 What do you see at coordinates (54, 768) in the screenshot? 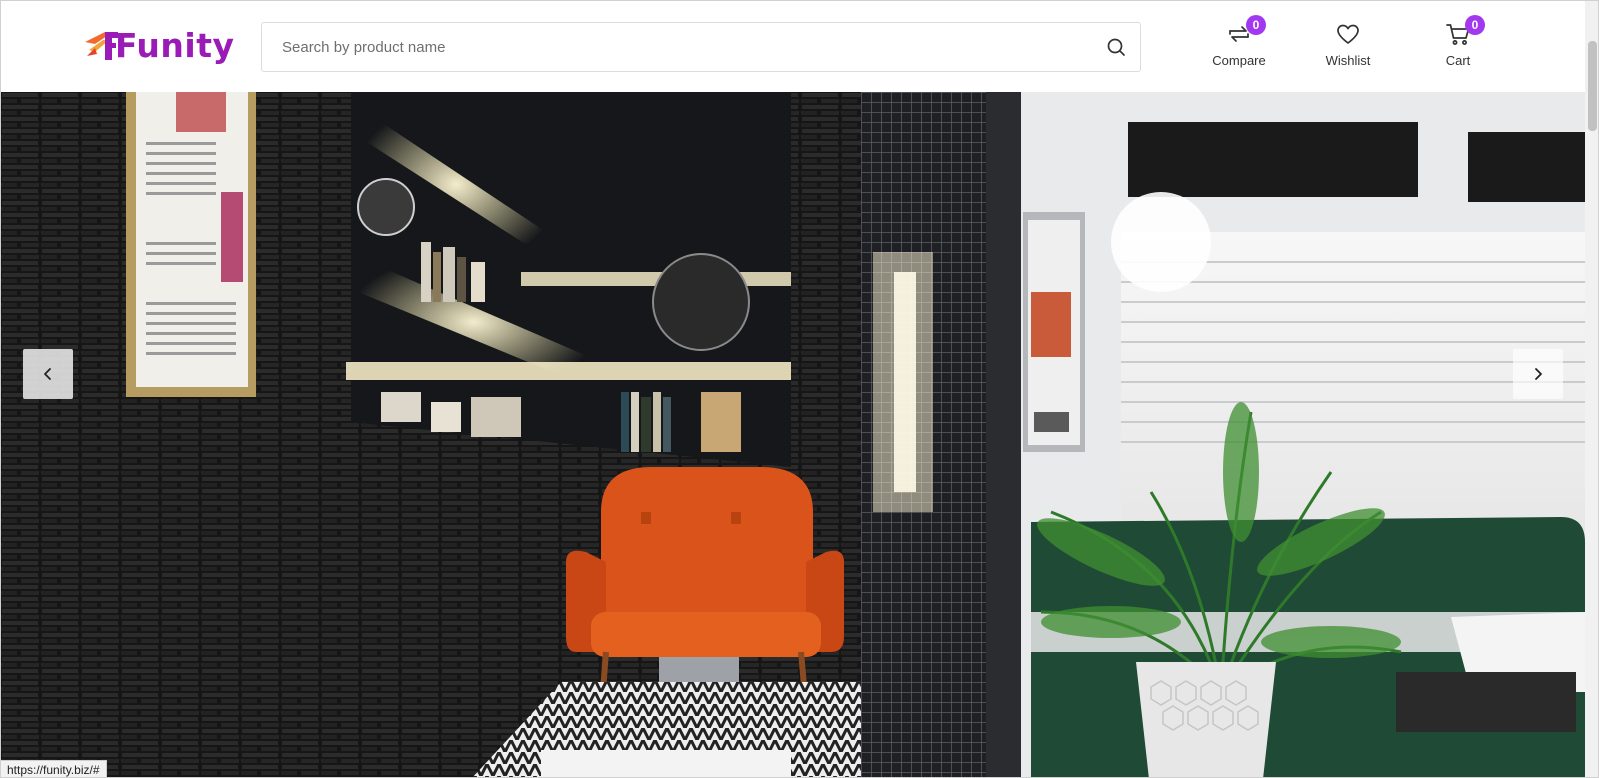
I see `link-status-bar: https://funity.biz/#` at bounding box center [54, 768].